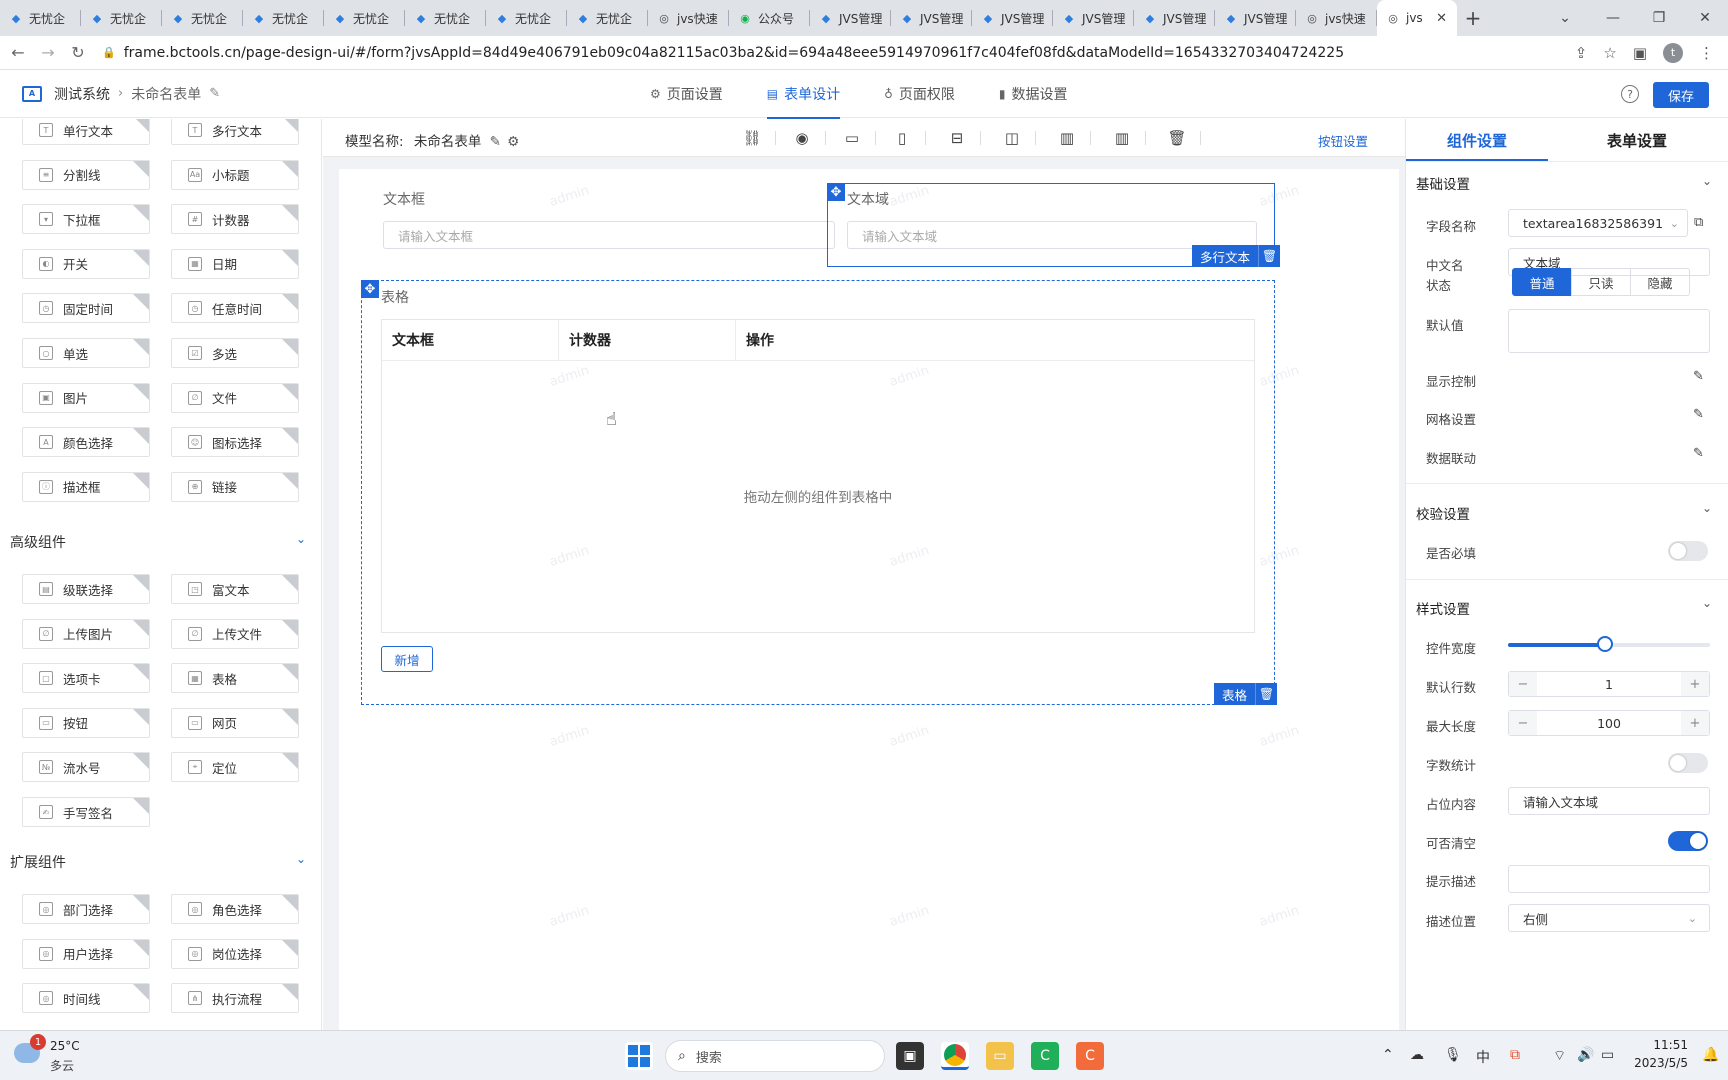 The width and height of the screenshot is (1728, 1080). What do you see at coordinates (1681, 95) in the screenshot?
I see `save-button: 保存` at bounding box center [1681, 95].